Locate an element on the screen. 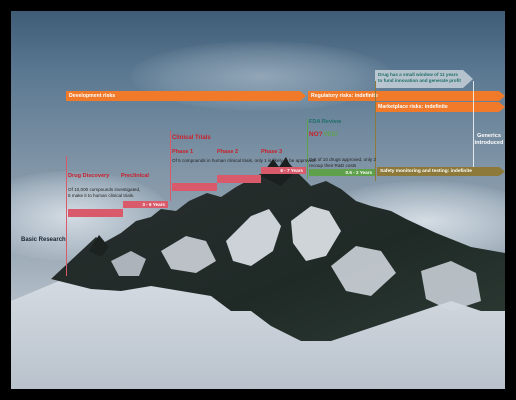 The image size is (516, 400). preclinical-duration: 3 - 6 Years is located at coordinates (153, 204).